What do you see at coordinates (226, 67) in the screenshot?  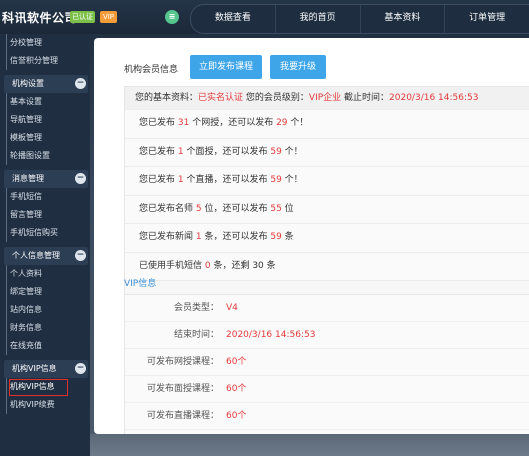 I see `publish-course-button: 立即发布课程` at bounding box center [226, 67].